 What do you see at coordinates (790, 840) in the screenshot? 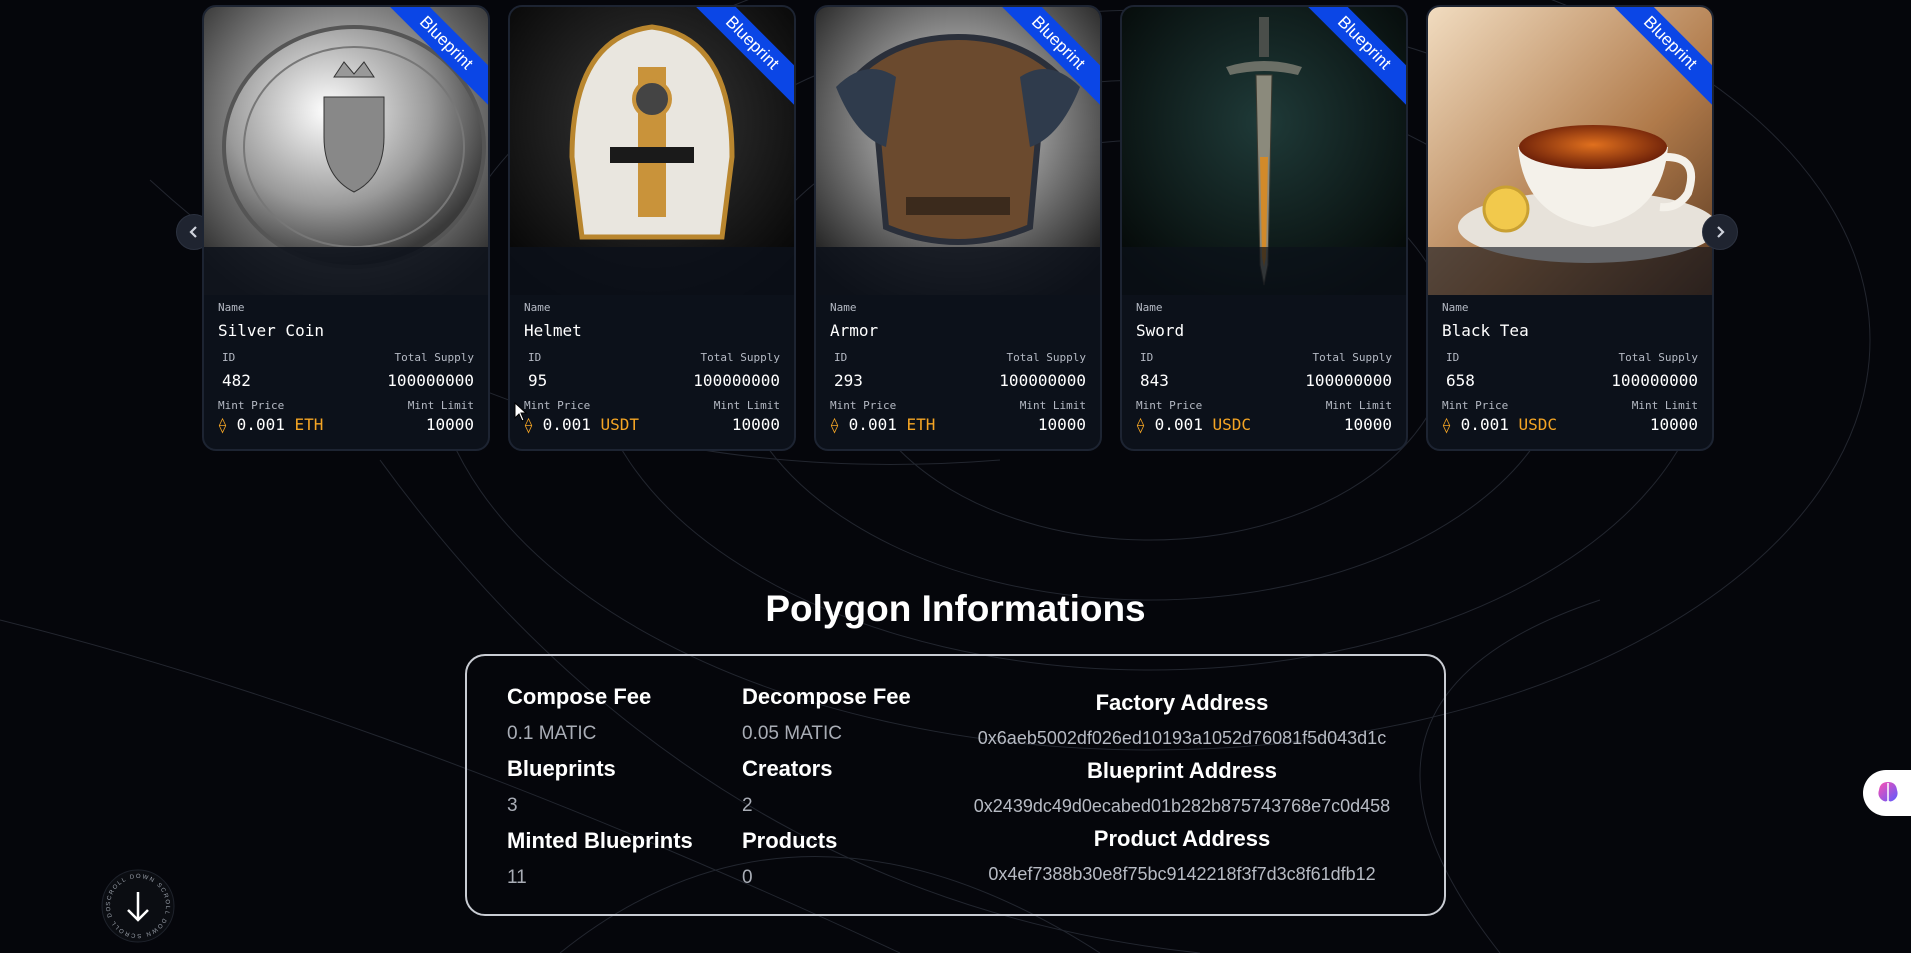
I see `products-label: Products` at bounding box center [790, 840].